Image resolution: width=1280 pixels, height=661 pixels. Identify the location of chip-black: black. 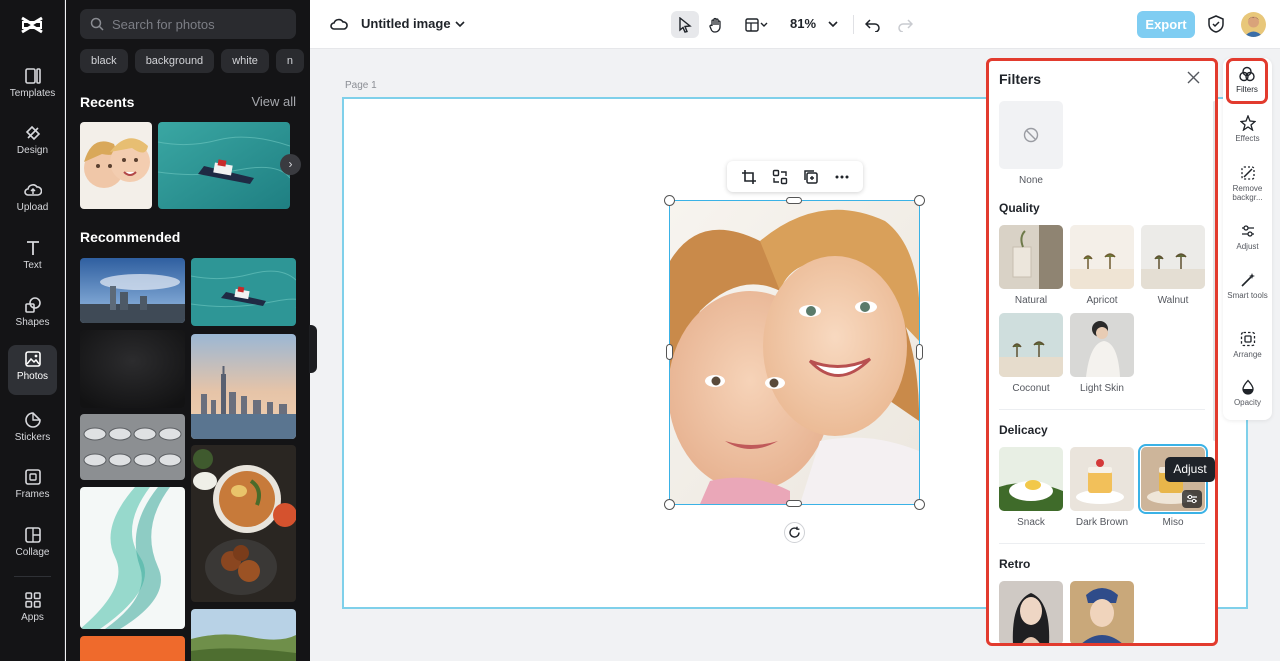
(104, 61).